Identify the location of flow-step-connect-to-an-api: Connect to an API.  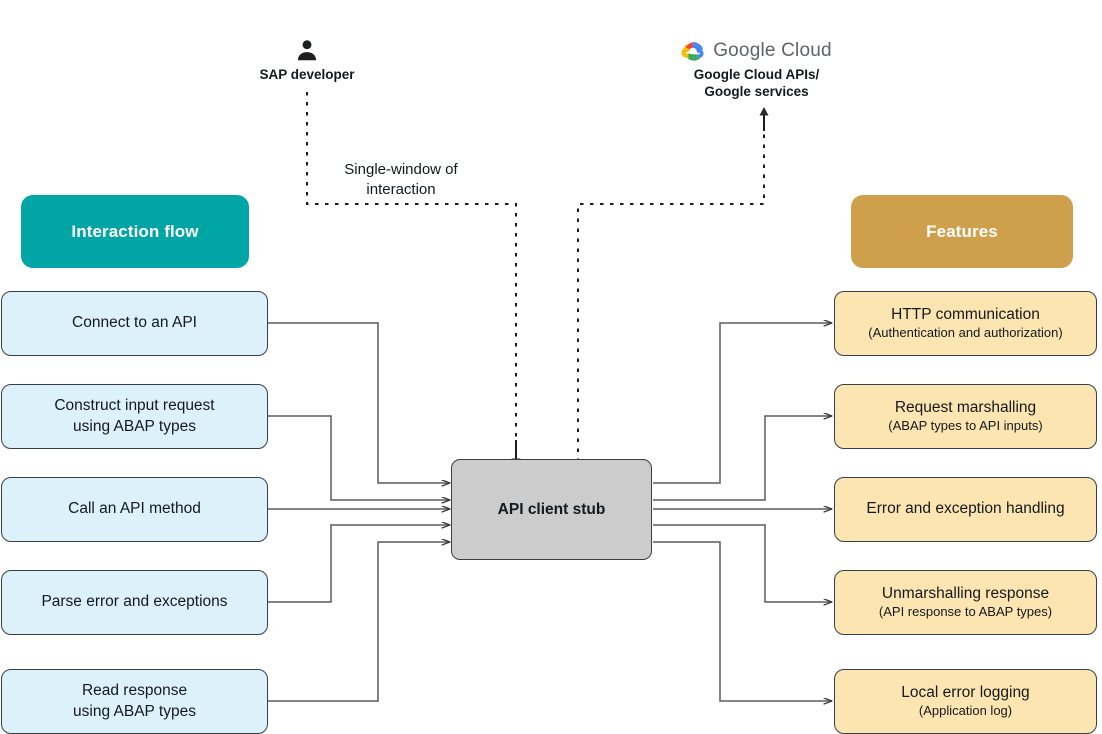
(134, 323).